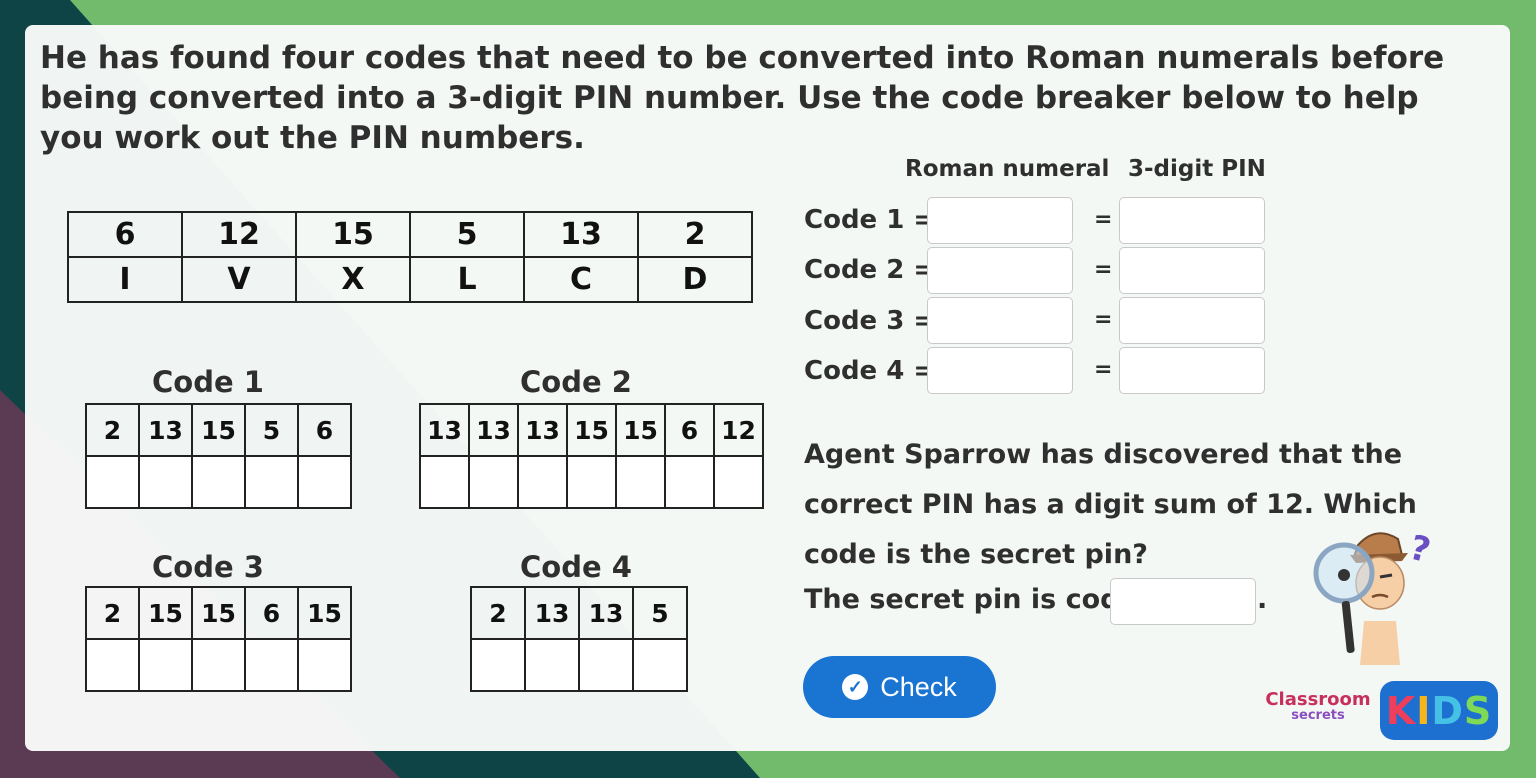  What do you see at coordinates (870, 321) in the screenshot?
I see `code3-row-label: Code 3 =` at bounding box center [870, 321].